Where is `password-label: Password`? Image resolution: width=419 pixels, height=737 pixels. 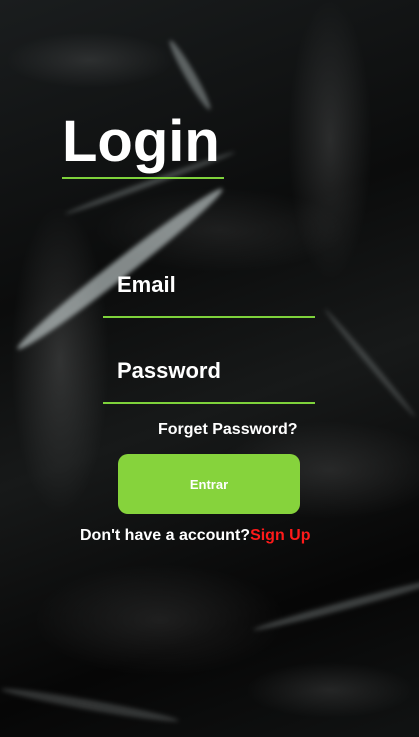
password-label: Password is located at coordinates (169, 370).